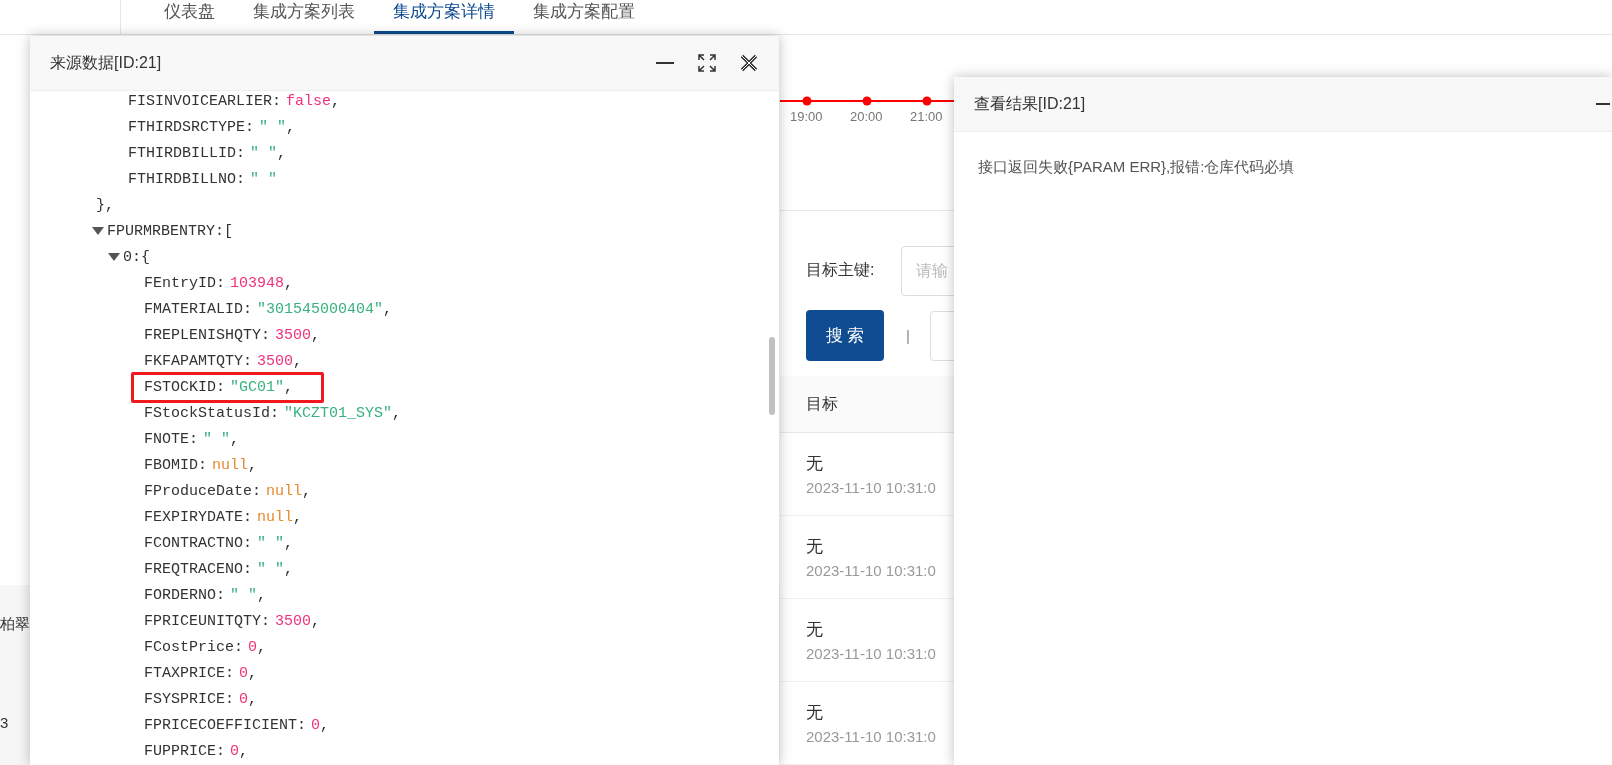 Image resolution: width=1612 pixels, height=765 pixels. I want to click on maximize-icon, so click(707, 63).